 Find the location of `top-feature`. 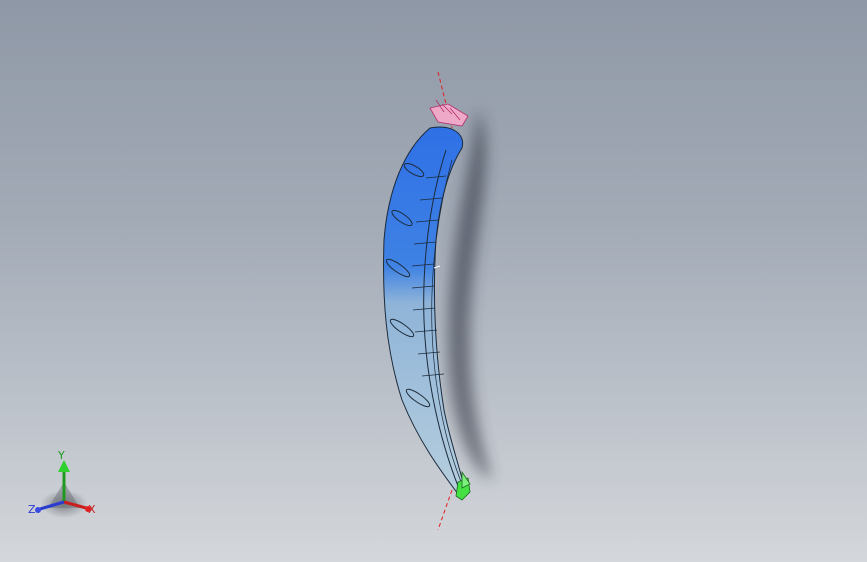

top-feature is located at coordinates (449, 113).